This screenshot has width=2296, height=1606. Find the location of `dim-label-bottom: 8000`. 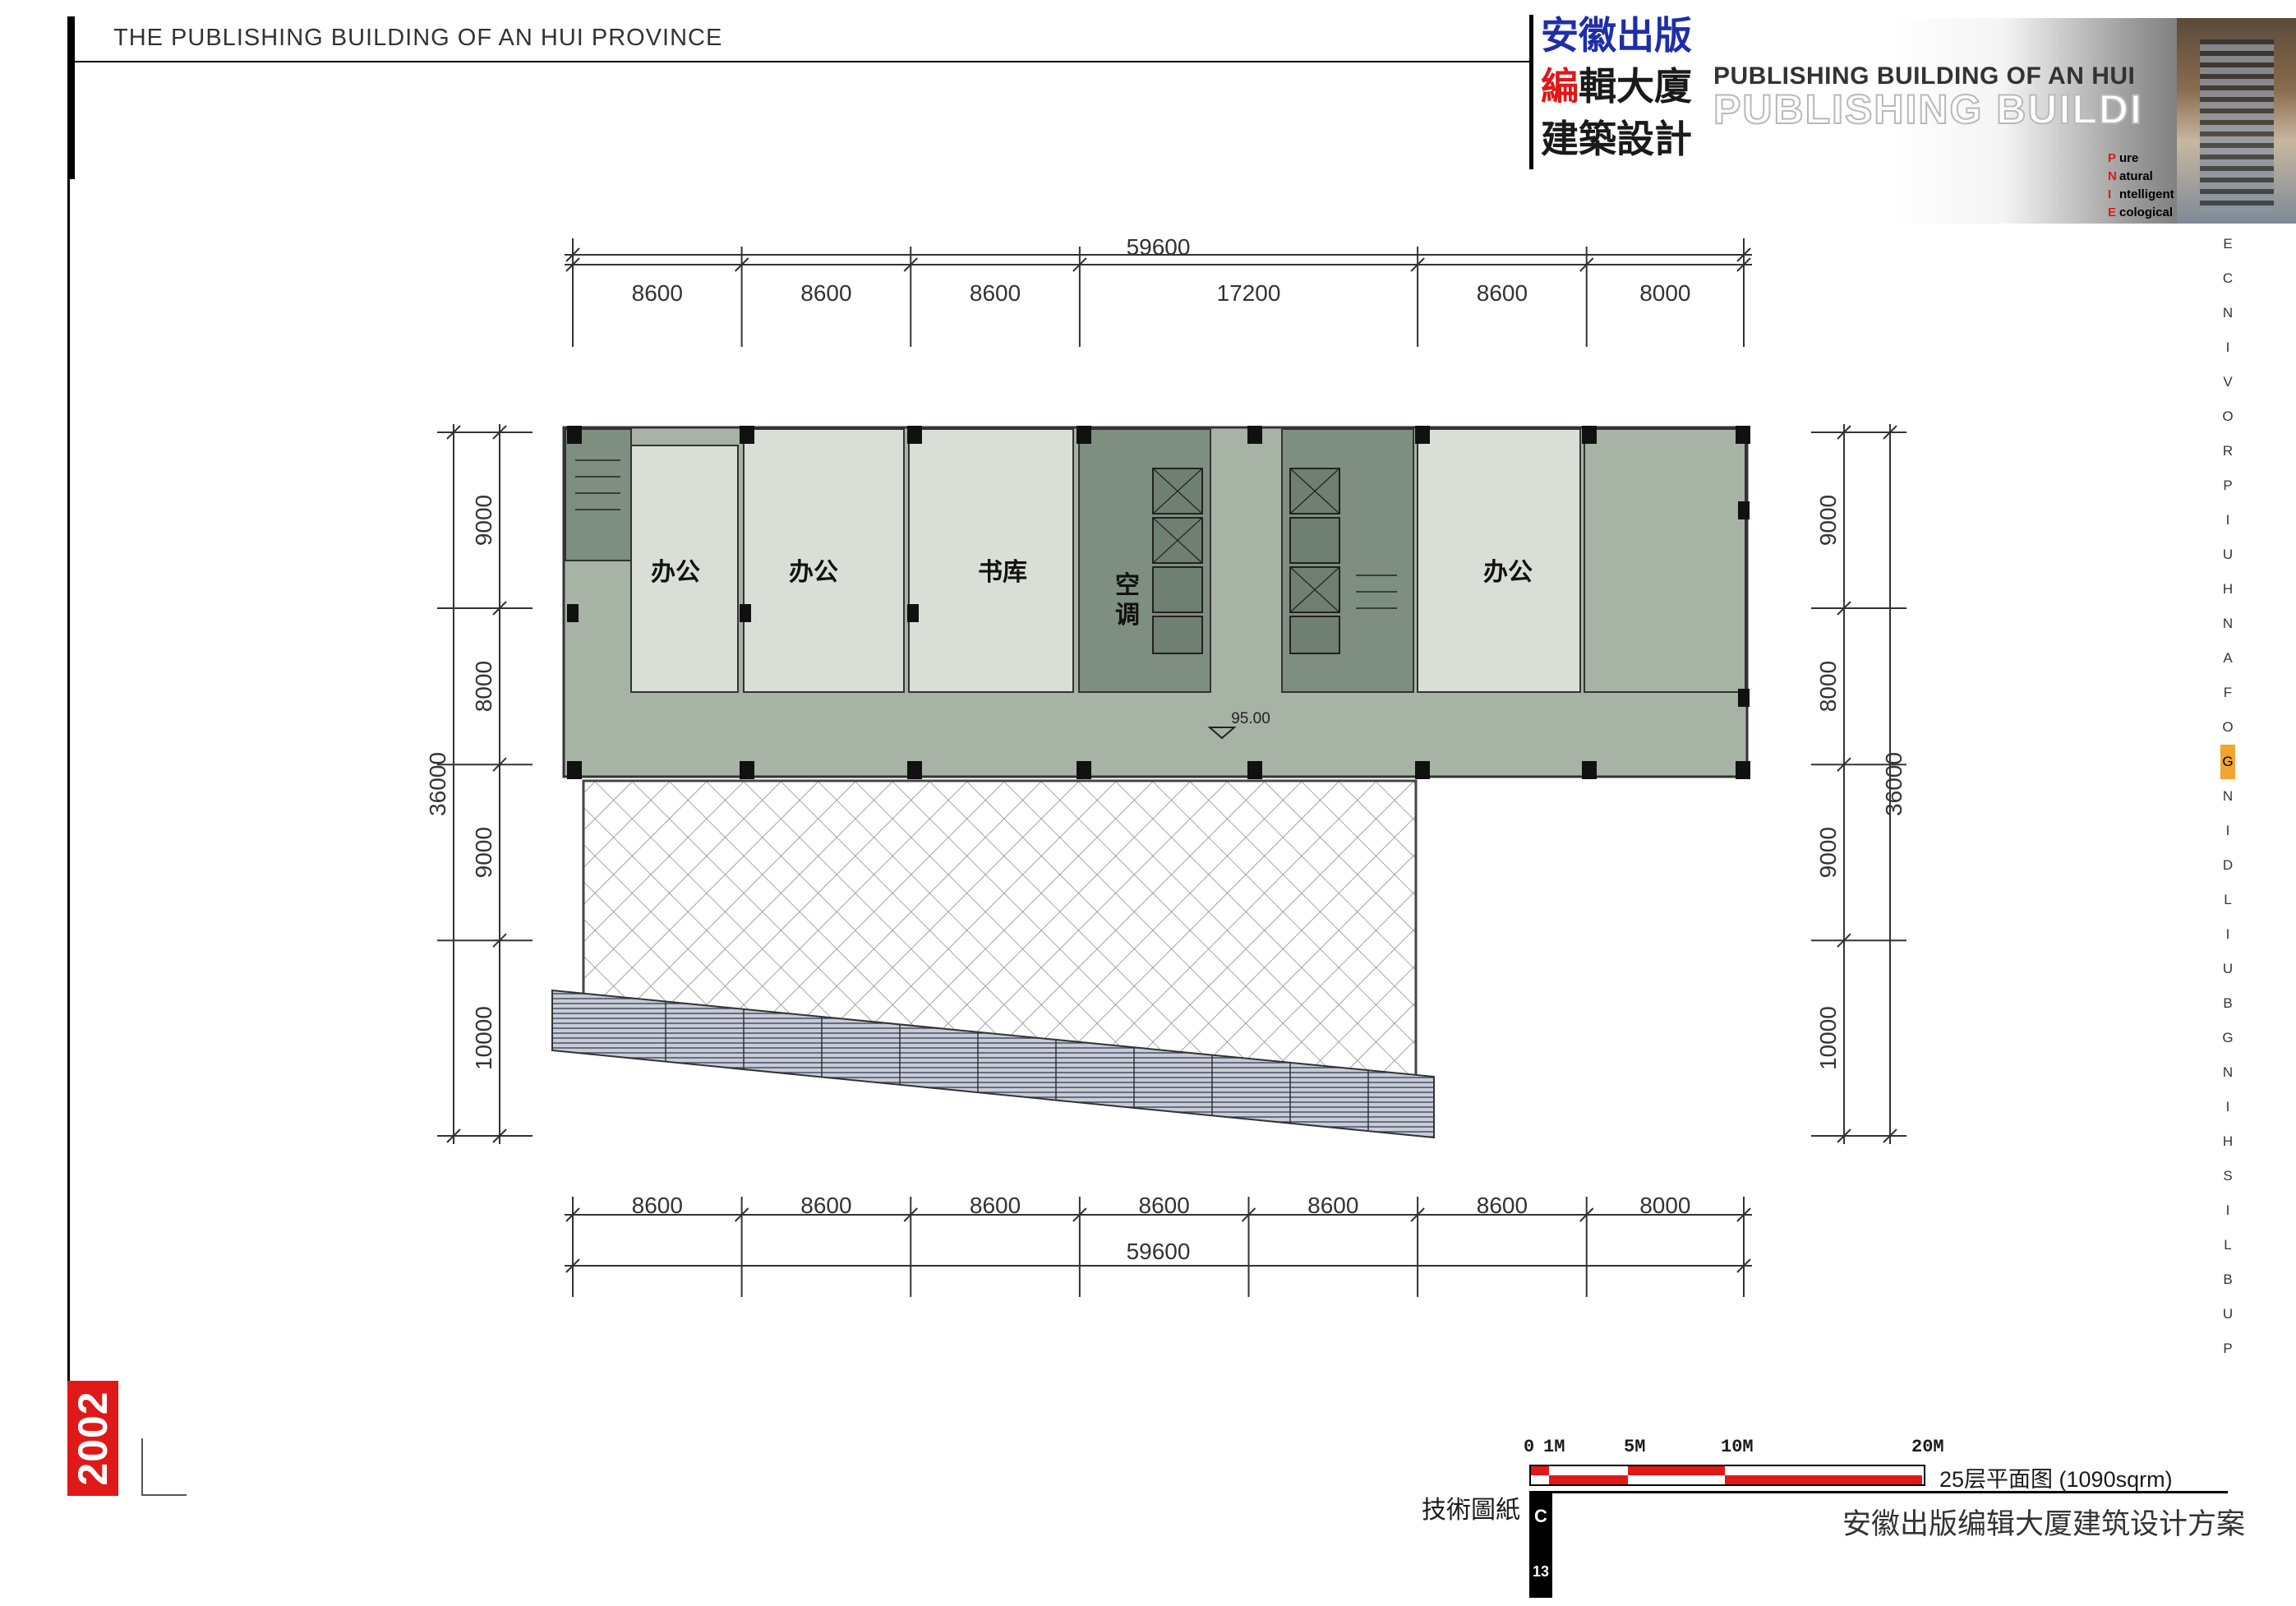

dim-label-bottom: 8000 is located at coordinates (1664, 1205).